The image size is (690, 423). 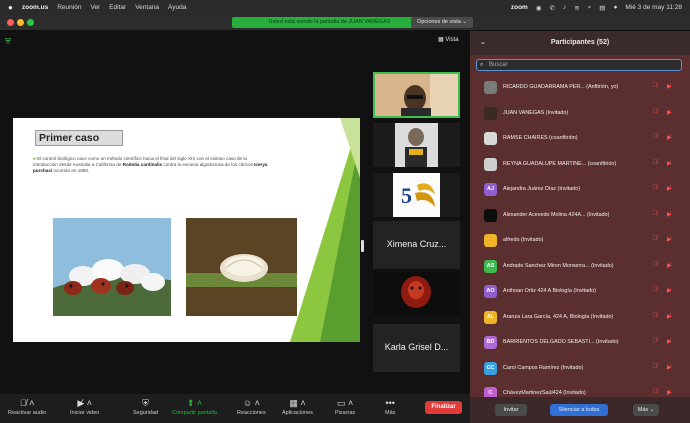 I want to click on toolbar-label: Compartir pantalla, so click(x=194, y=413).